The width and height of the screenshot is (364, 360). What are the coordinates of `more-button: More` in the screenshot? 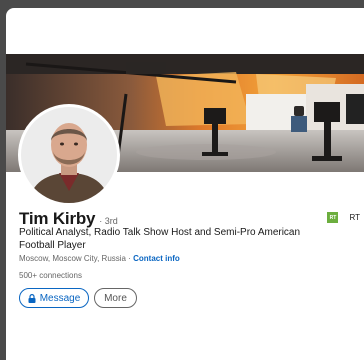 It's located at (115, 298).